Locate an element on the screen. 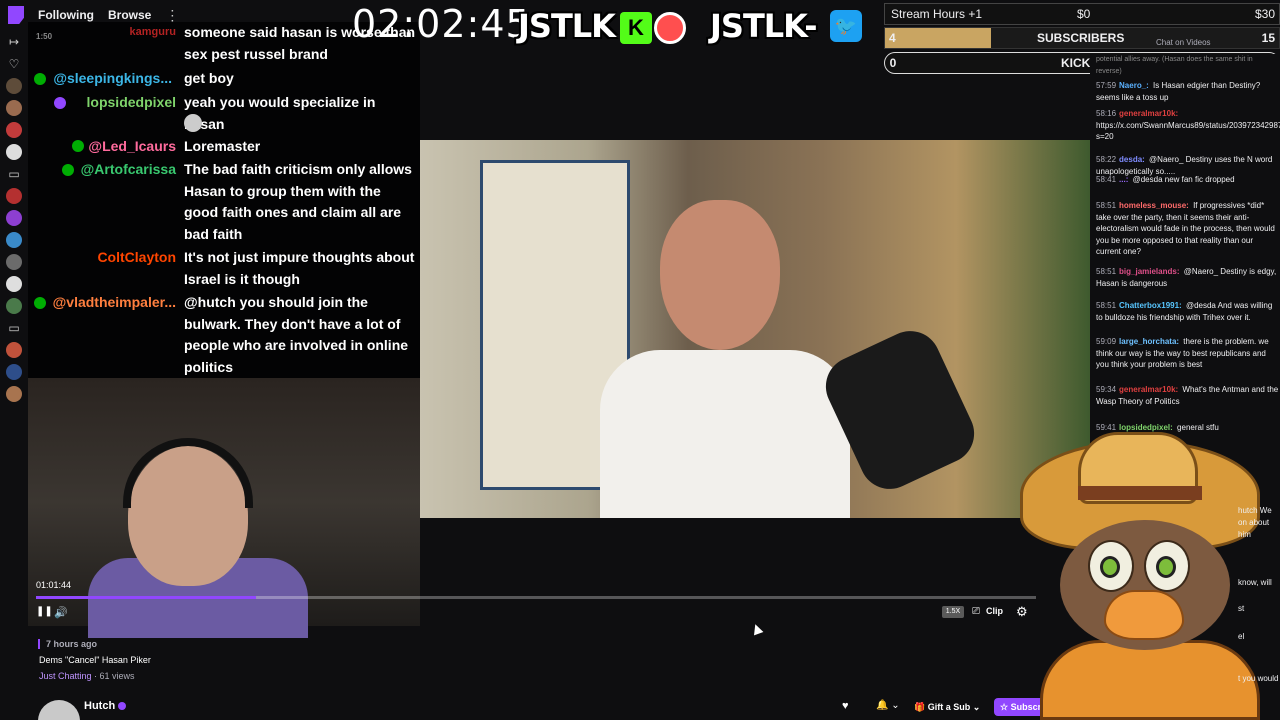 The height and width of the screenshot is (720, 1280). chat-username: Naero_: is located at coordinates (1134, 85).